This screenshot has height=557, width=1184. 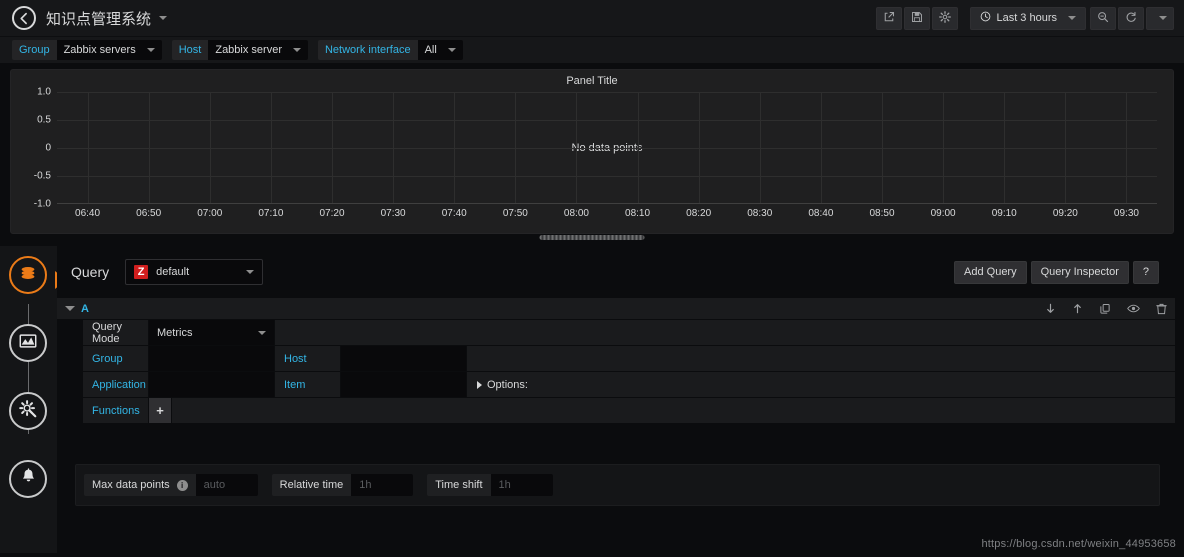 I want to click on x-axis-tick: 09:20, so click(x=1065, y=213).